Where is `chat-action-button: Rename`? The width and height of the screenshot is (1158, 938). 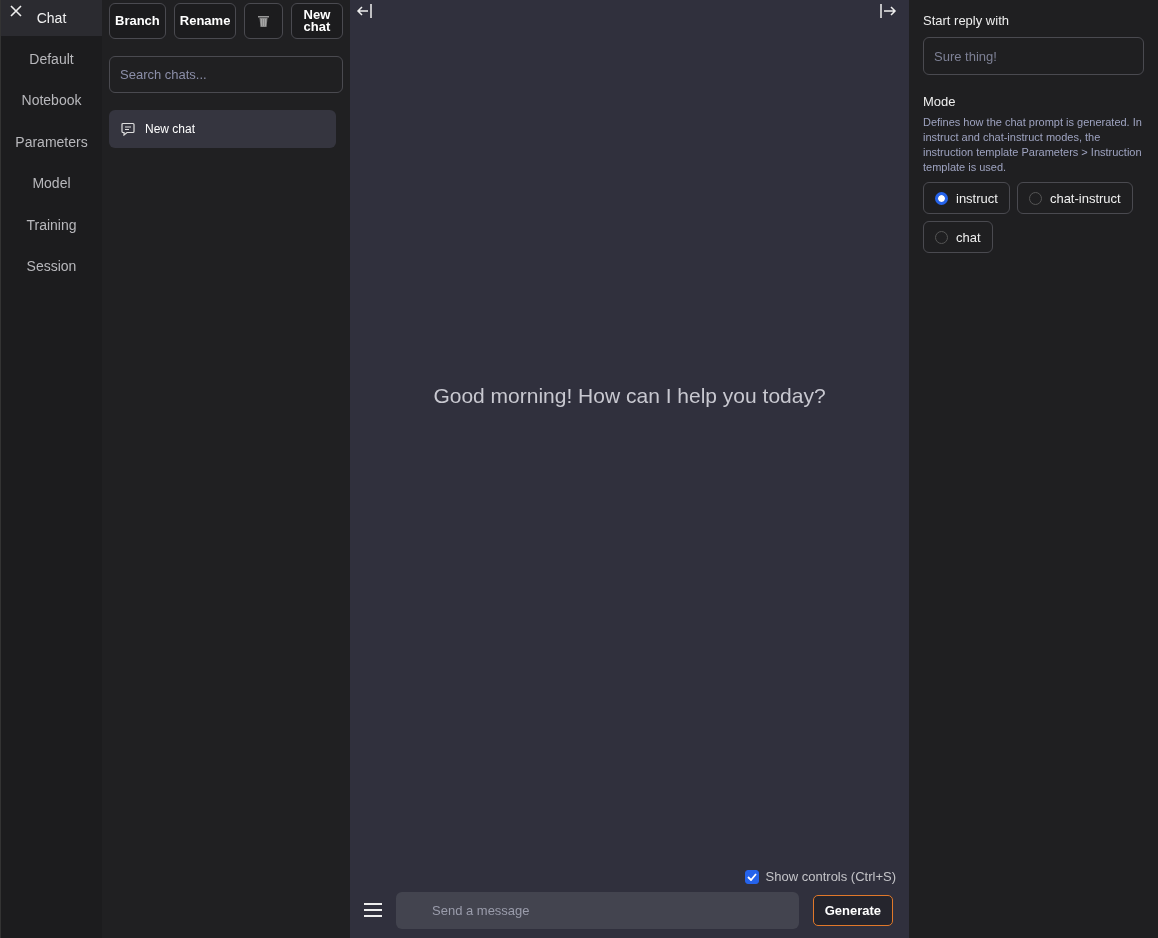 chat-action-button: Rename is located at coordinates (205, 21).